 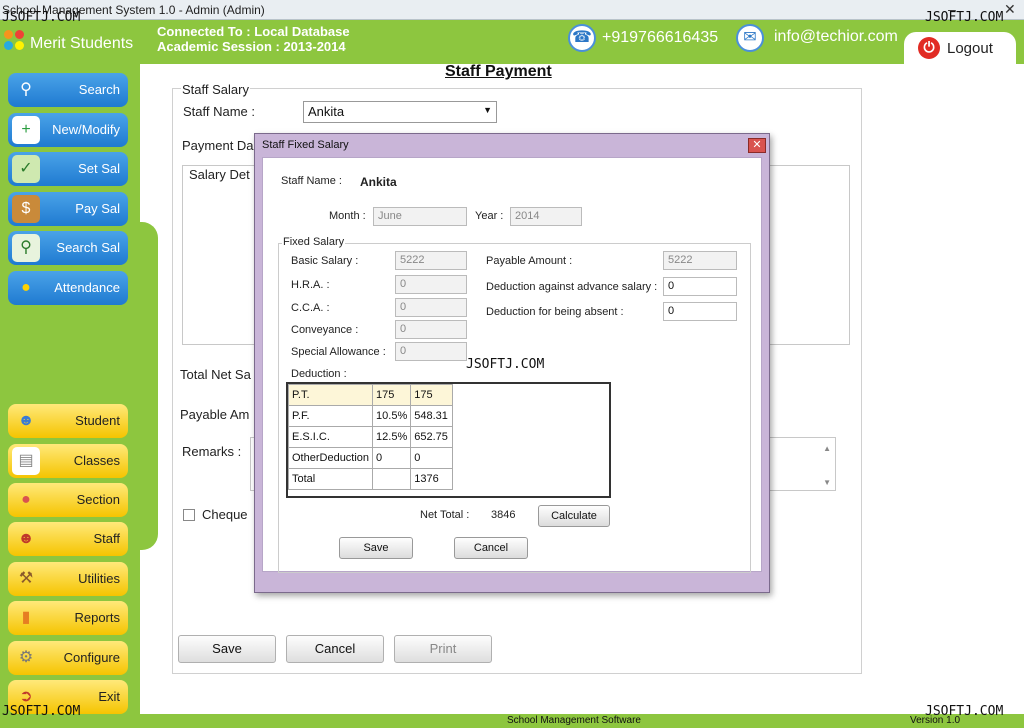 What do you see at coordinates (68, 461) in the screenshot?
I see `sidebar-item-classes: ▤ Classes` at bounding box center [68, 461].